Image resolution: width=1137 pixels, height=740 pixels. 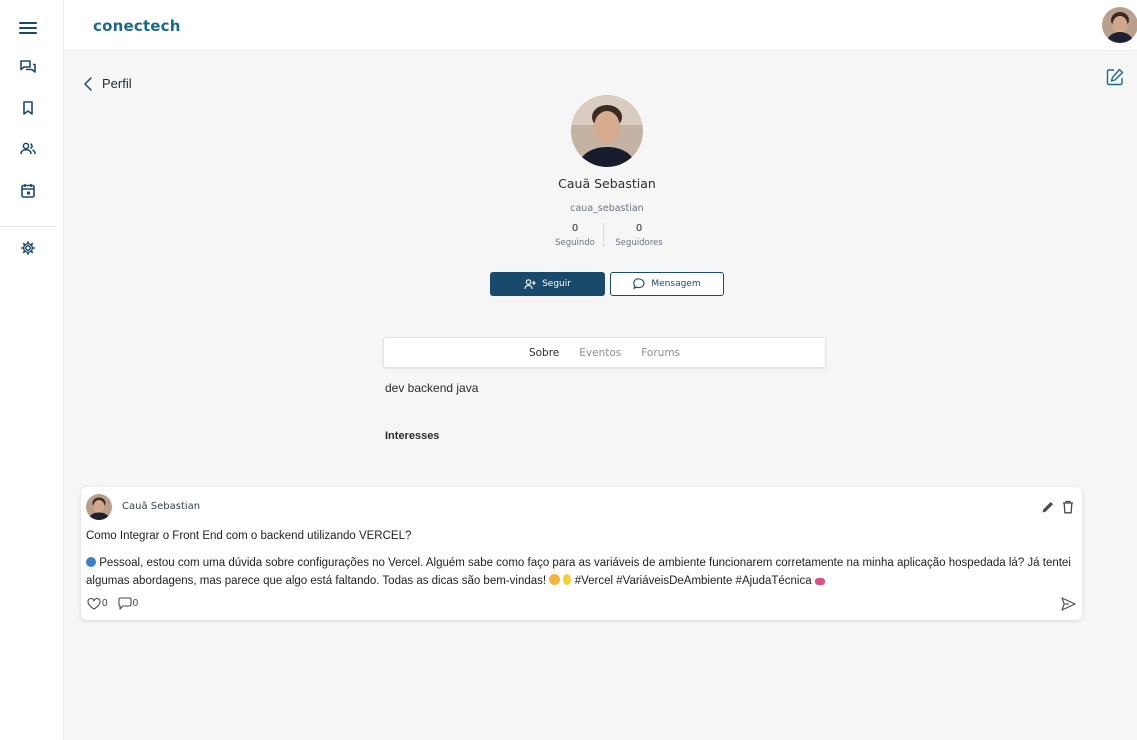 What do you see at coordinates (600, 353) in the screenshot?
I see `tab-eventos: Eventos` at bounding box center [600, 353].